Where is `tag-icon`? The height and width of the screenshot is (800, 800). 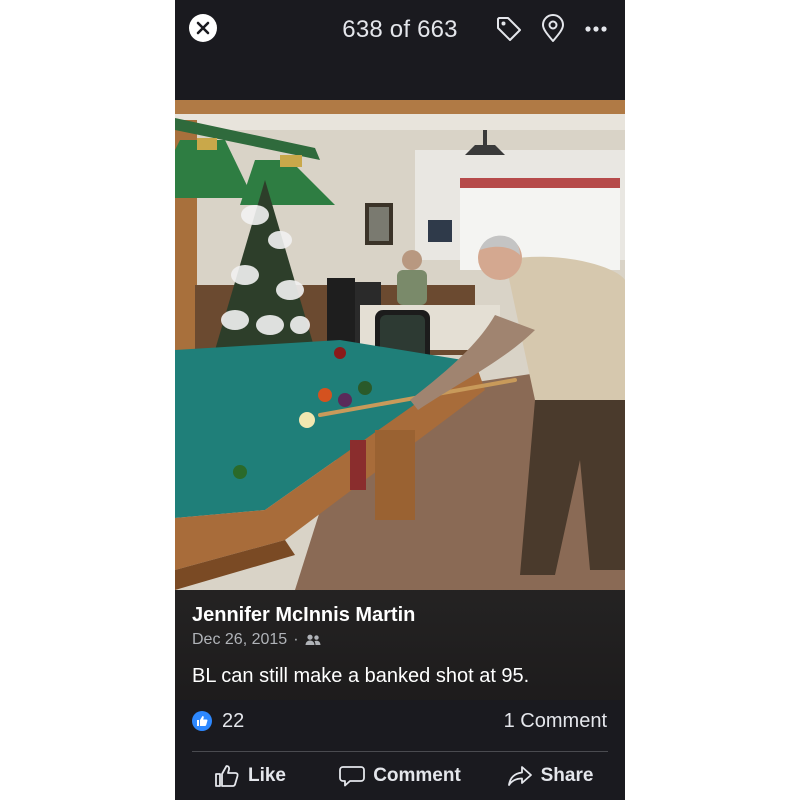
tag-icon is located at coordinates (509, 29).